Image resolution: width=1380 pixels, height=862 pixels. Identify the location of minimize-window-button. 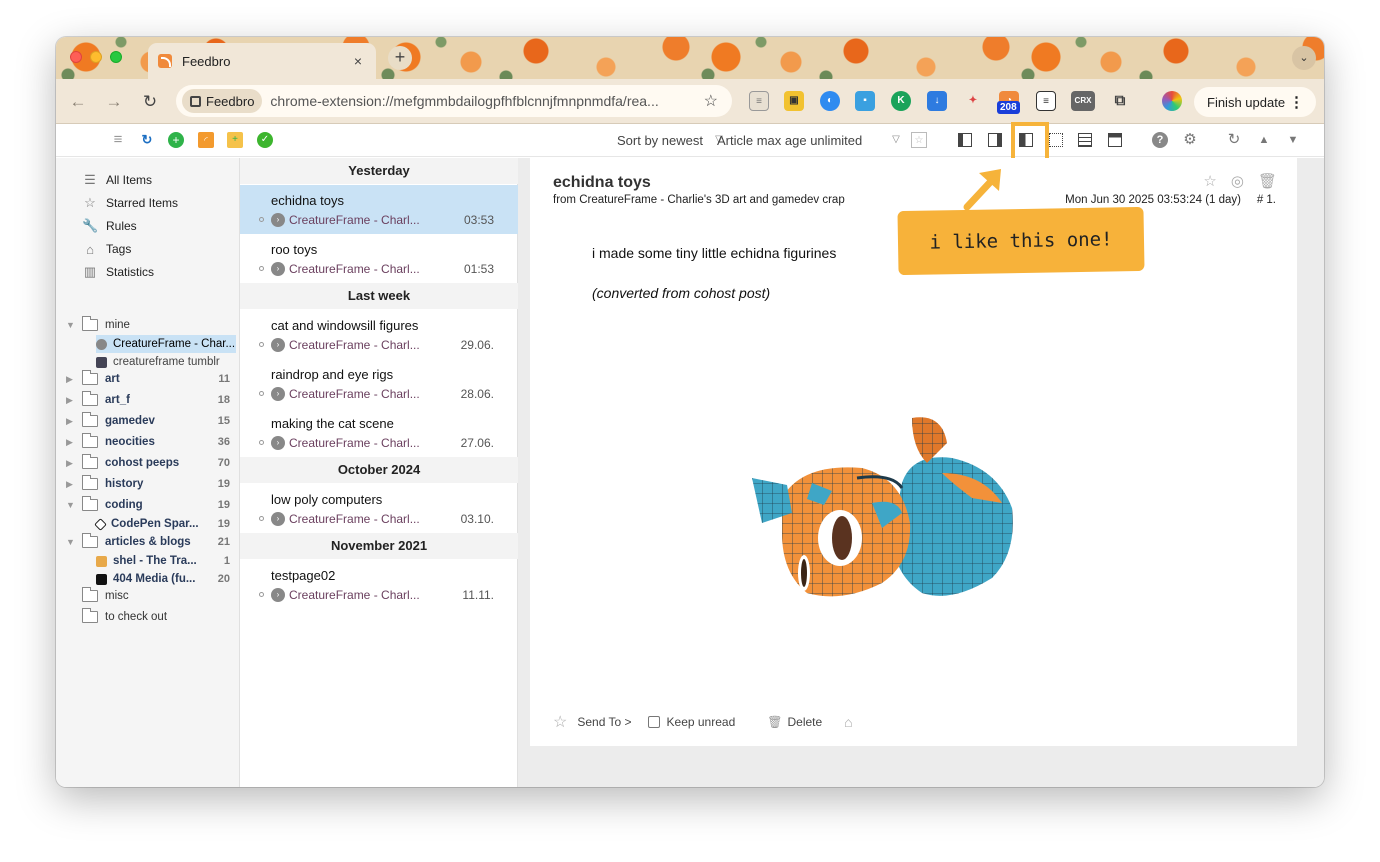
(96, 57).